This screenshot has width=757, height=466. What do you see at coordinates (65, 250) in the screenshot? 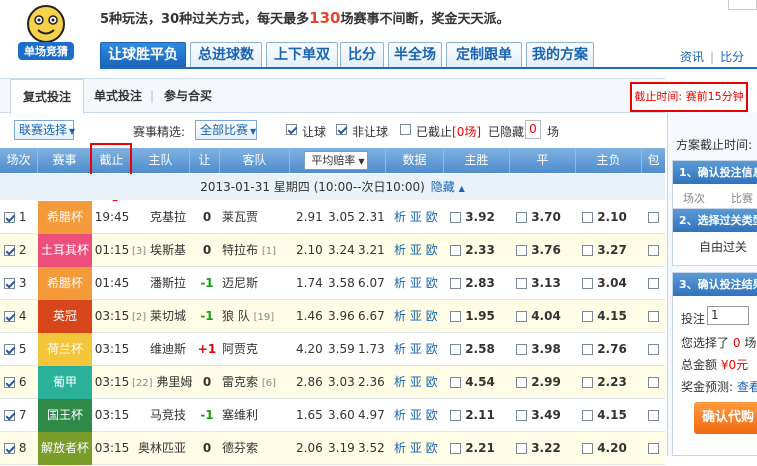
I see `league-badge: 土耳其杯` at bounding box center [65, 250].